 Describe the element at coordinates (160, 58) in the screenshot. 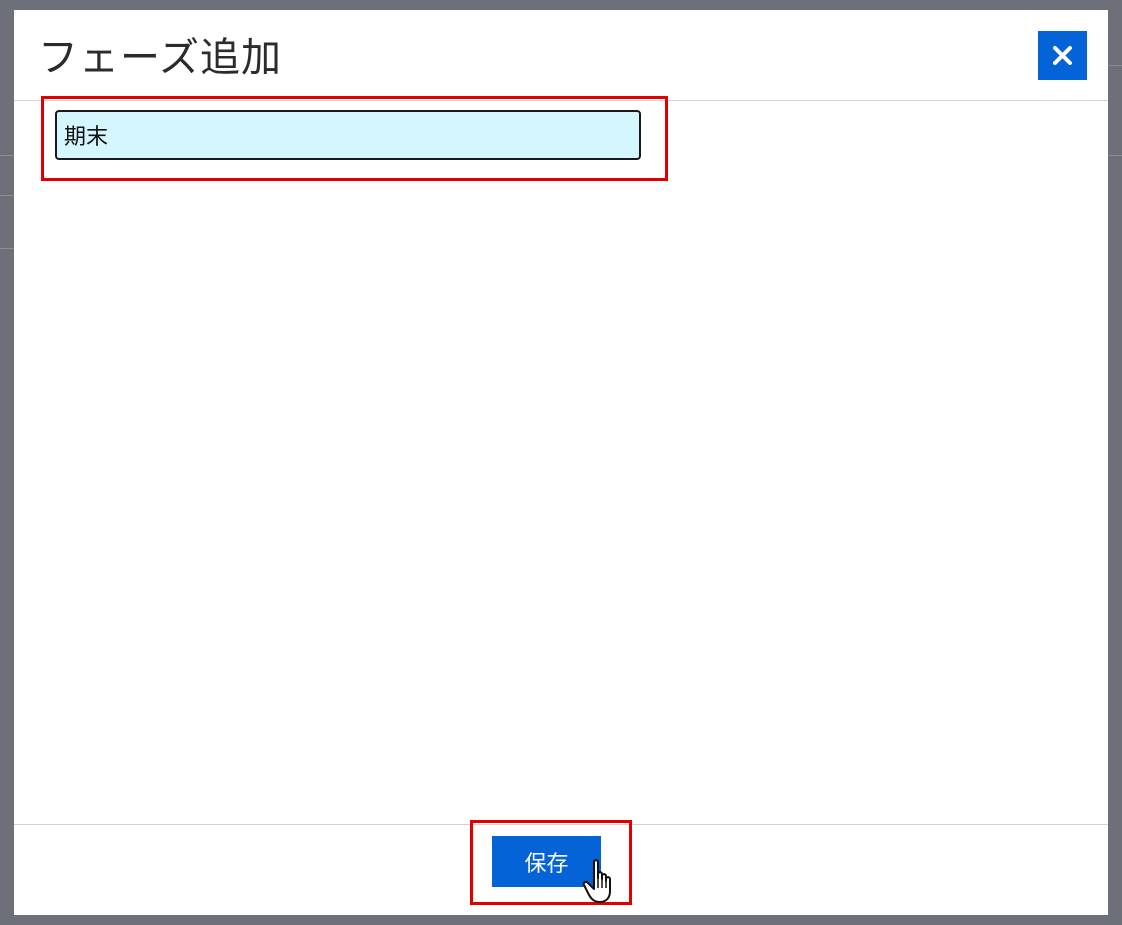

I see `dialog-title: フェーズ追加` at that location.